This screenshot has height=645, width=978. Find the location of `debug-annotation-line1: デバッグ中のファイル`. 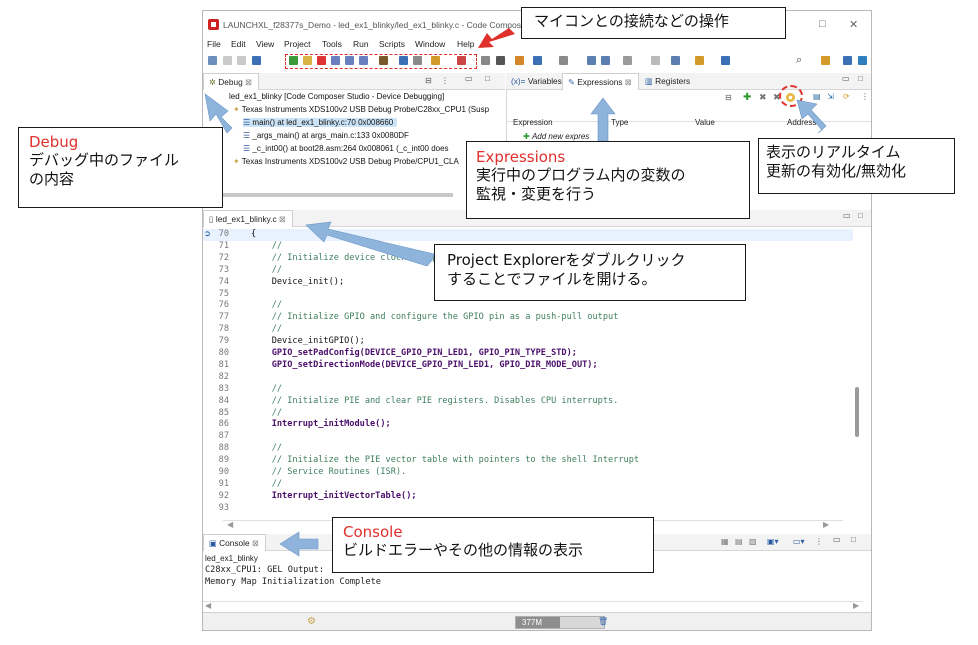

debug-annotation-line1: デバッグ中のファイル is located at coordinates (104, 160).